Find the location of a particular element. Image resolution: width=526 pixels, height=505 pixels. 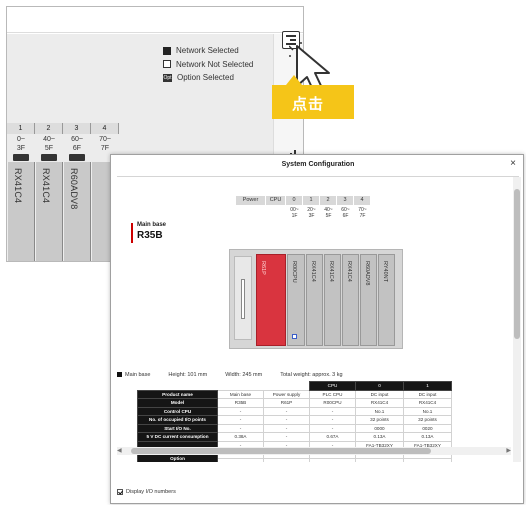

display-io-numbers-checkbox: Display I/O numbers is located at coordinates (146, 492).